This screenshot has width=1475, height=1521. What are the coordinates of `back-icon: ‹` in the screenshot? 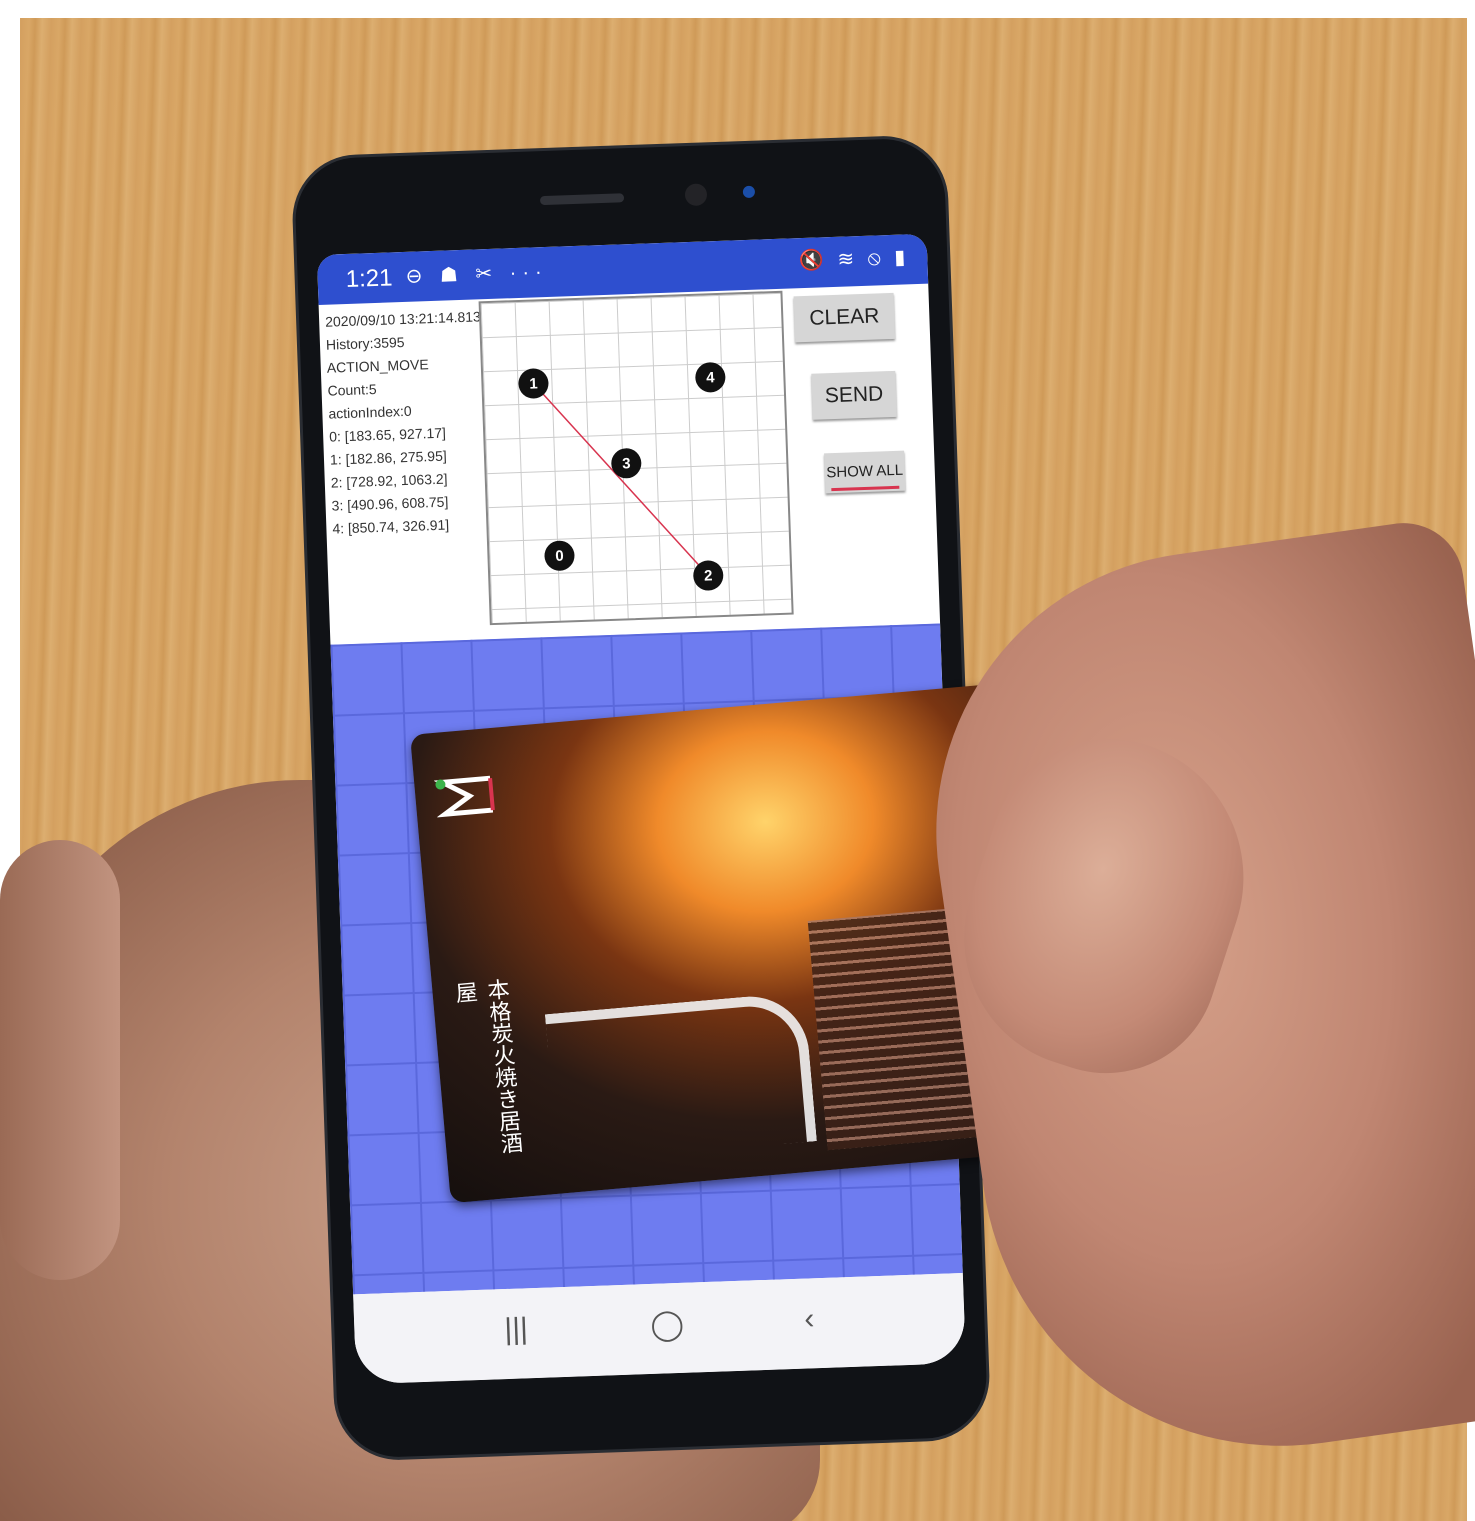 It's located at (809, 1319).